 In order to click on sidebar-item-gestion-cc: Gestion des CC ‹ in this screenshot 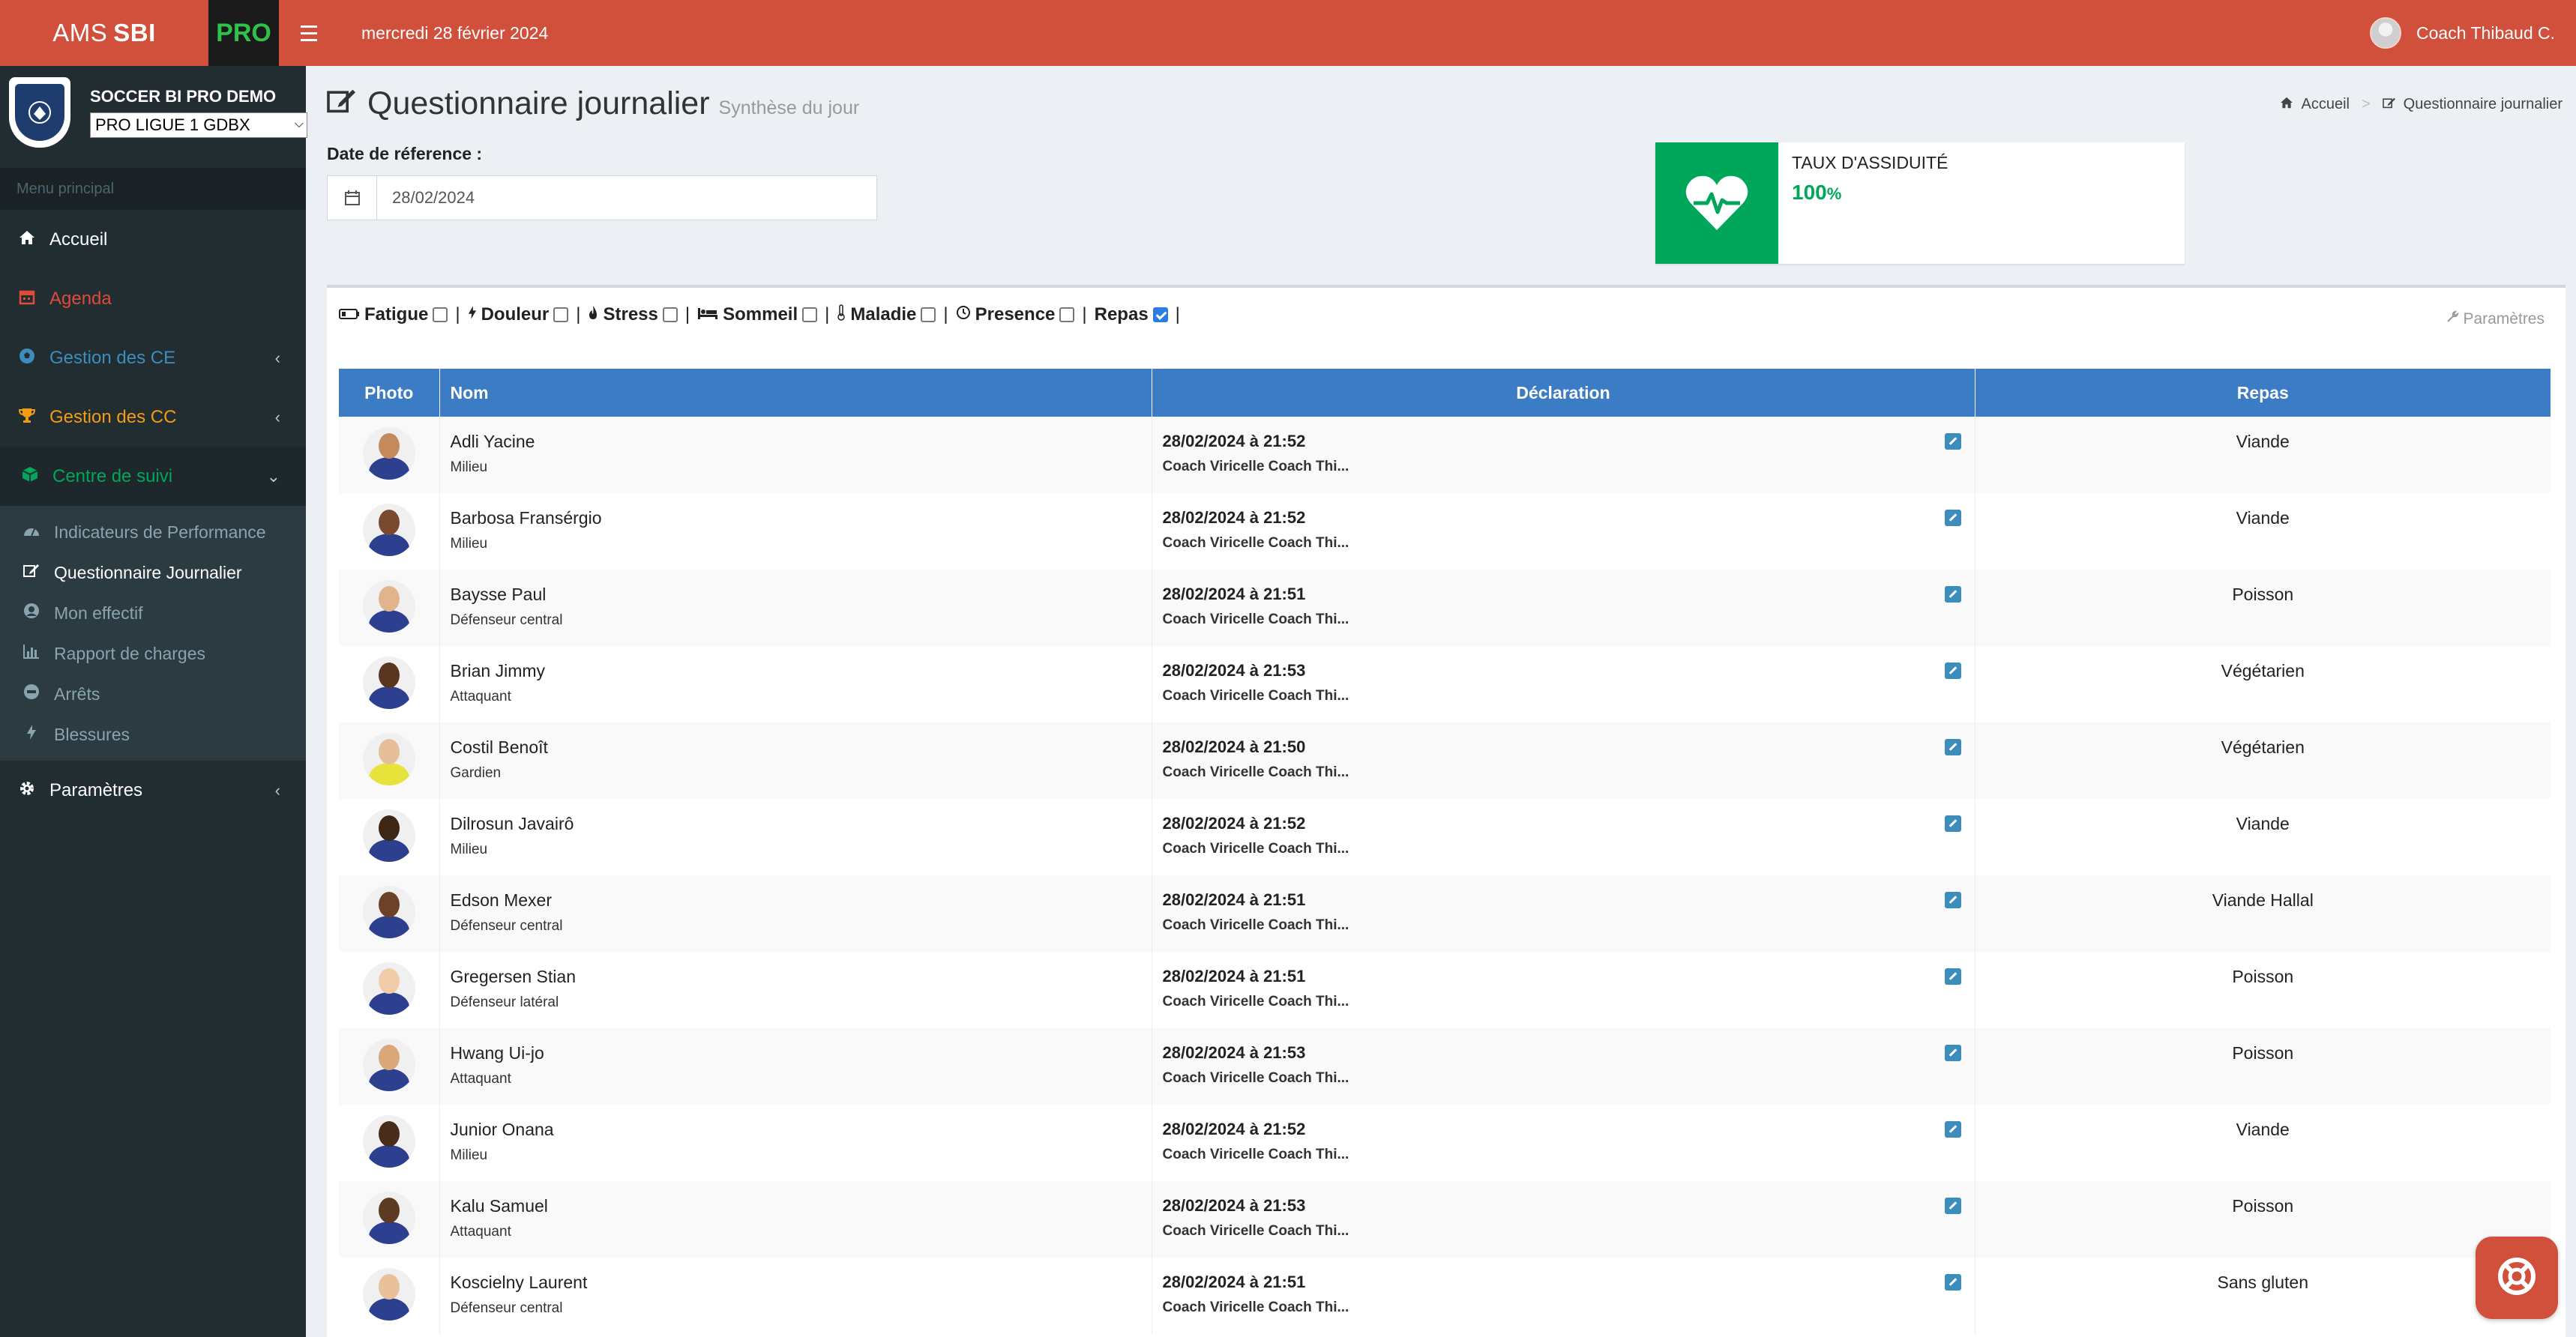, I will do `click(153, 417)`.